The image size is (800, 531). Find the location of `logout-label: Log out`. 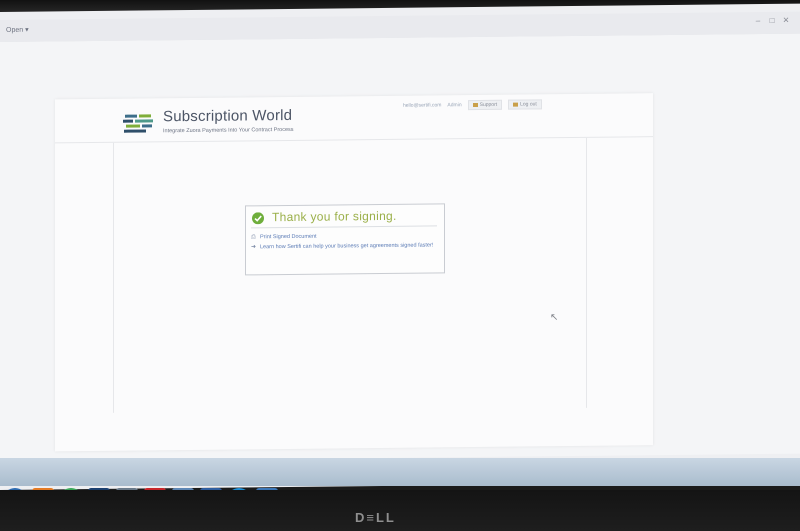

logout-label: Log out is located at coordinates (528, 104).